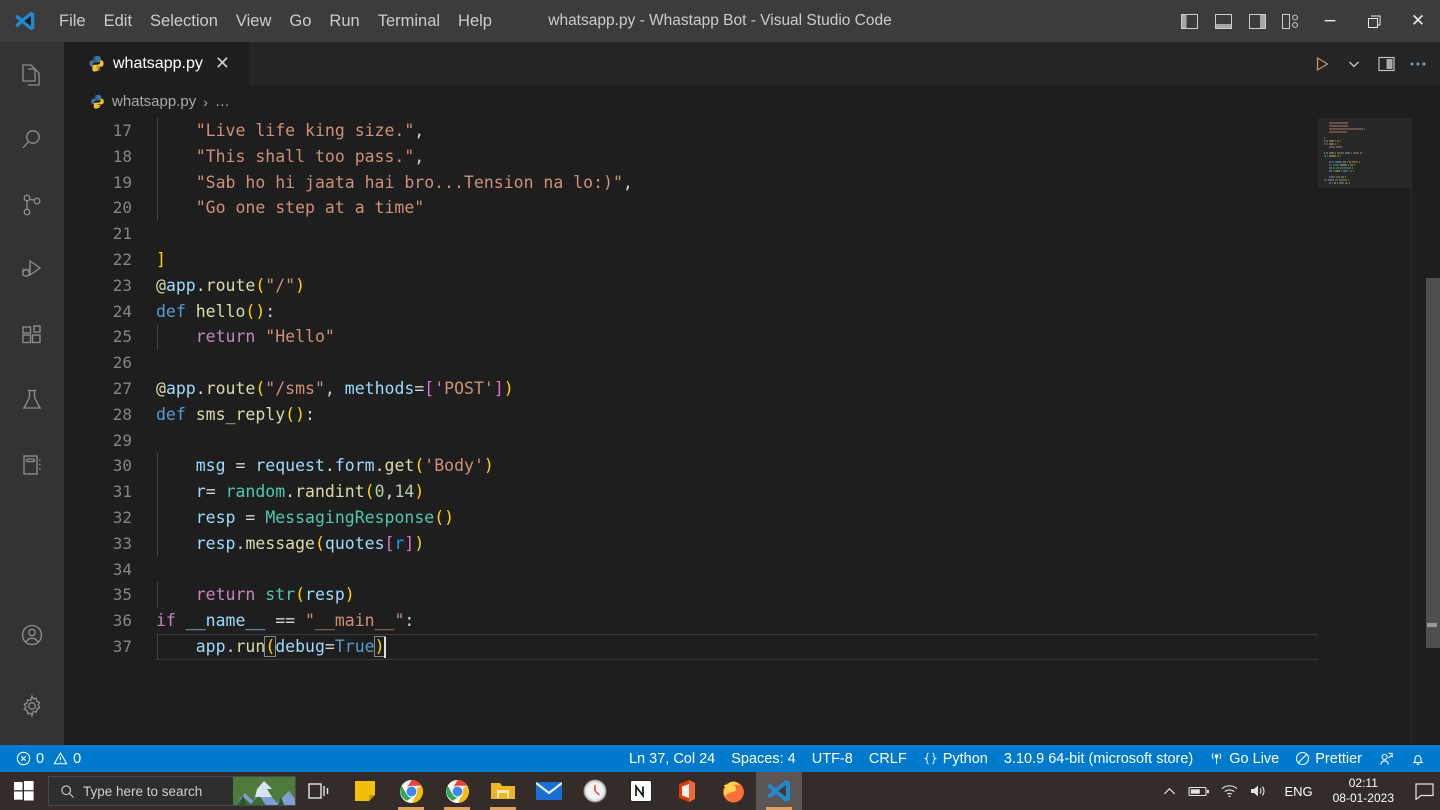 The height and width of the screenshot is (810, 1440). What do you see at coordinates (1433, 463) in the screenshot?
I see `scrollbar-thumb` at bounding box center [1433, 463].